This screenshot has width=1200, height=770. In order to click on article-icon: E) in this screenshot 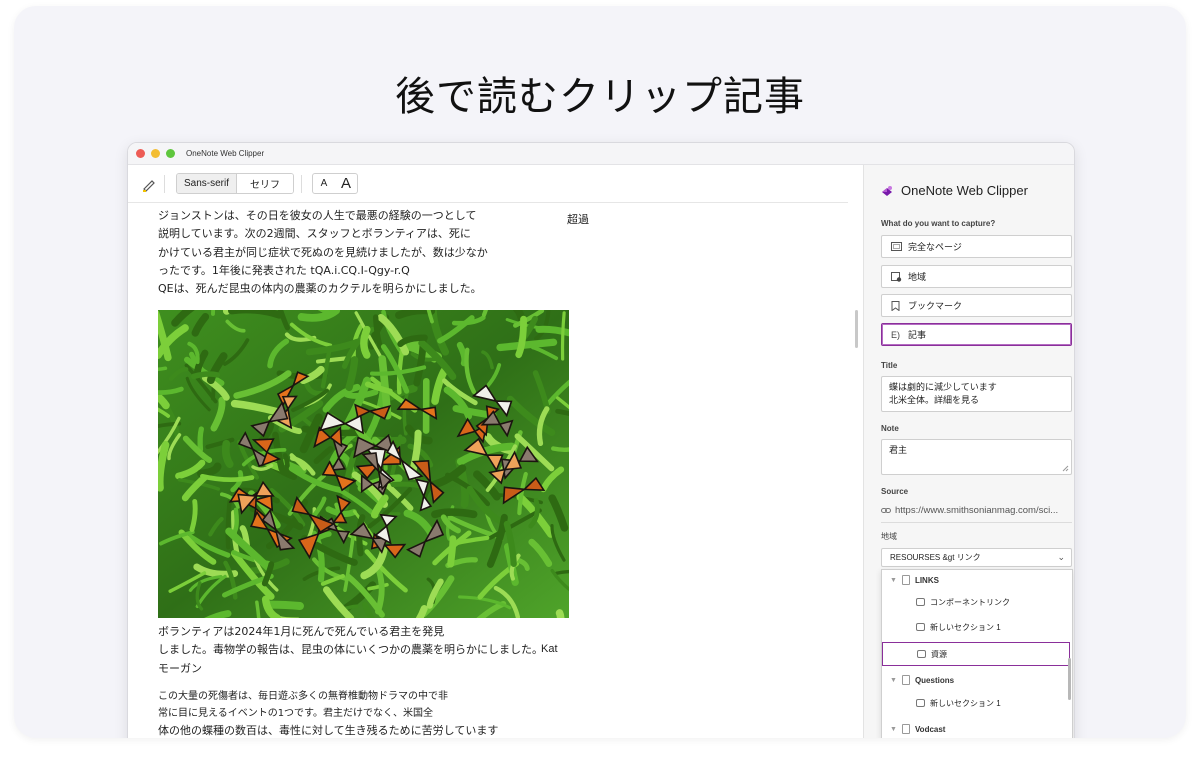, I will do `click(895, 334)`.